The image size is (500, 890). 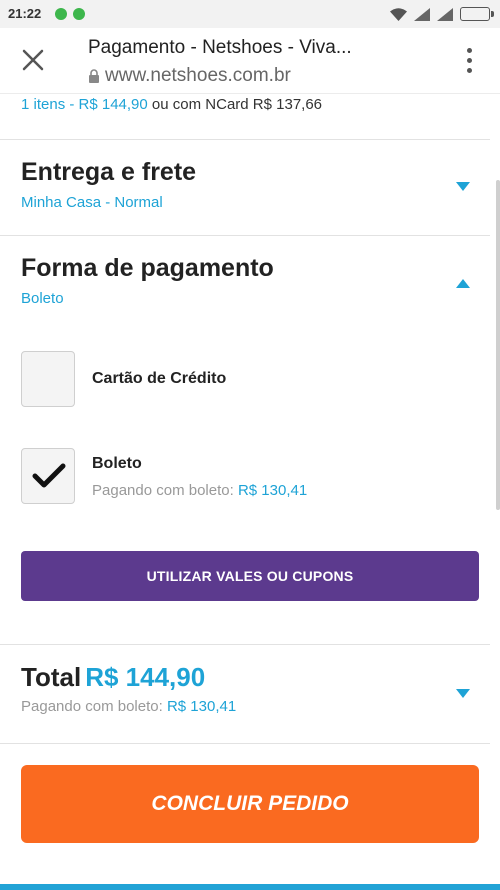 What do you see at coordinates (237, 104) in the screenshot?
I see `ncard-price: ou com NCard R$ 137,66` at bounding box center [237, 104].